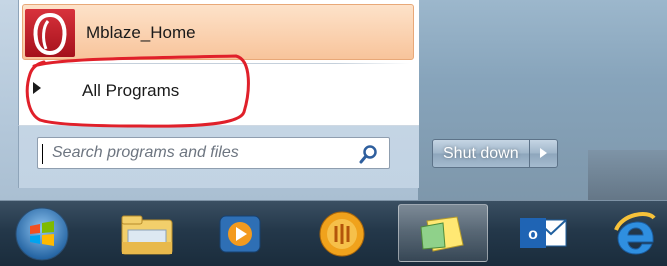 The image size is (667, 266). I want to click on search-programs-input: Search programs and files, so click(213, 153).